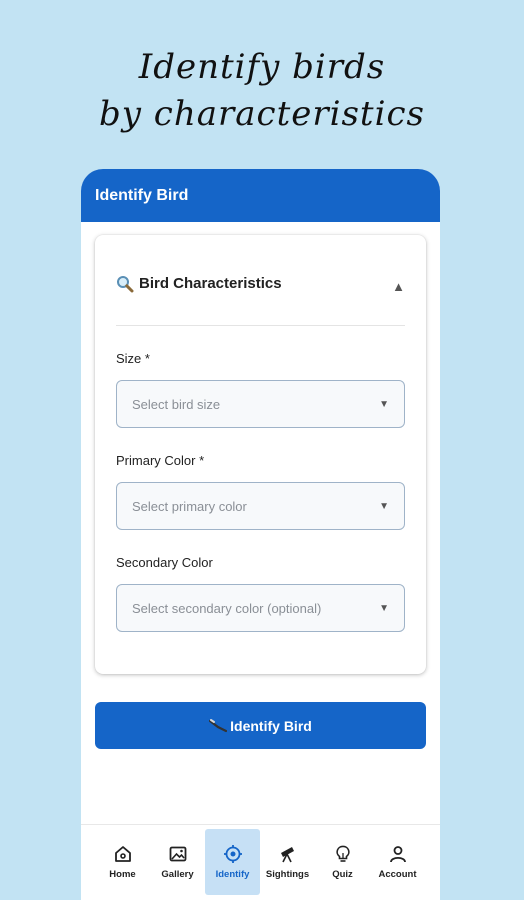  Describe the element at coordinates (189, 506) in the screenshot. I see `primary-color-placeholder: Select primary color` at that location.